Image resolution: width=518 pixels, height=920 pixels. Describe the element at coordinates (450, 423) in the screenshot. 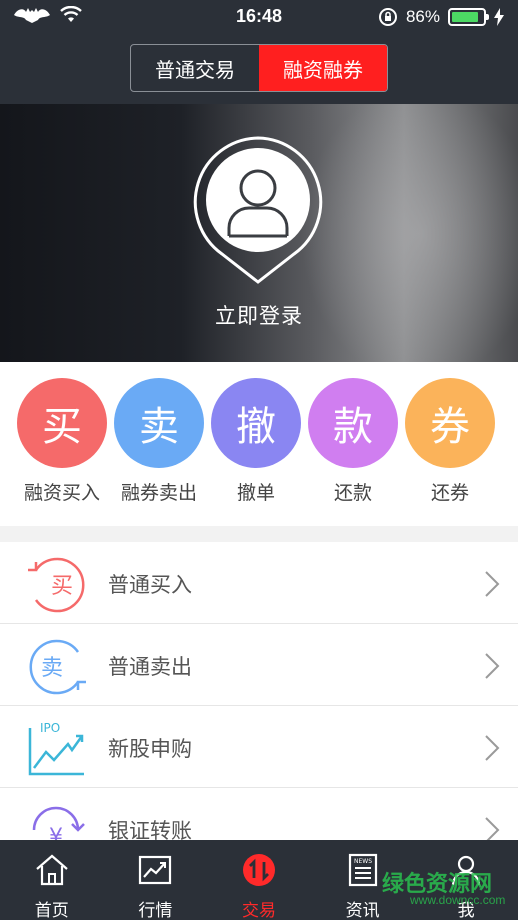

I see `return-stock-glyph-icon: 券` at that location.